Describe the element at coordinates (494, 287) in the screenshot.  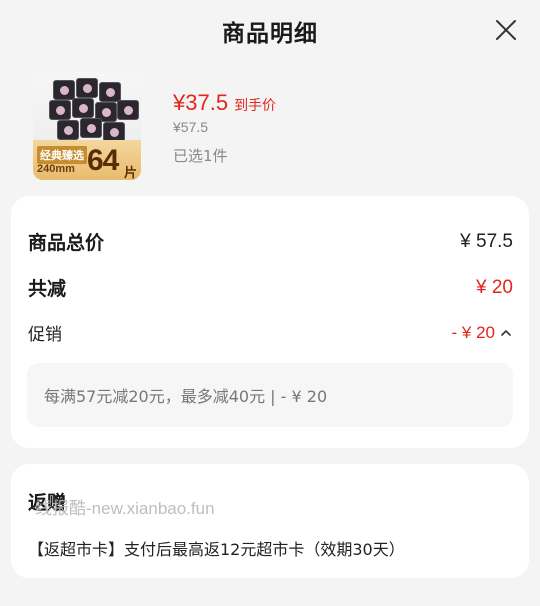
I see `discount-value: ¥ 20` at that location.